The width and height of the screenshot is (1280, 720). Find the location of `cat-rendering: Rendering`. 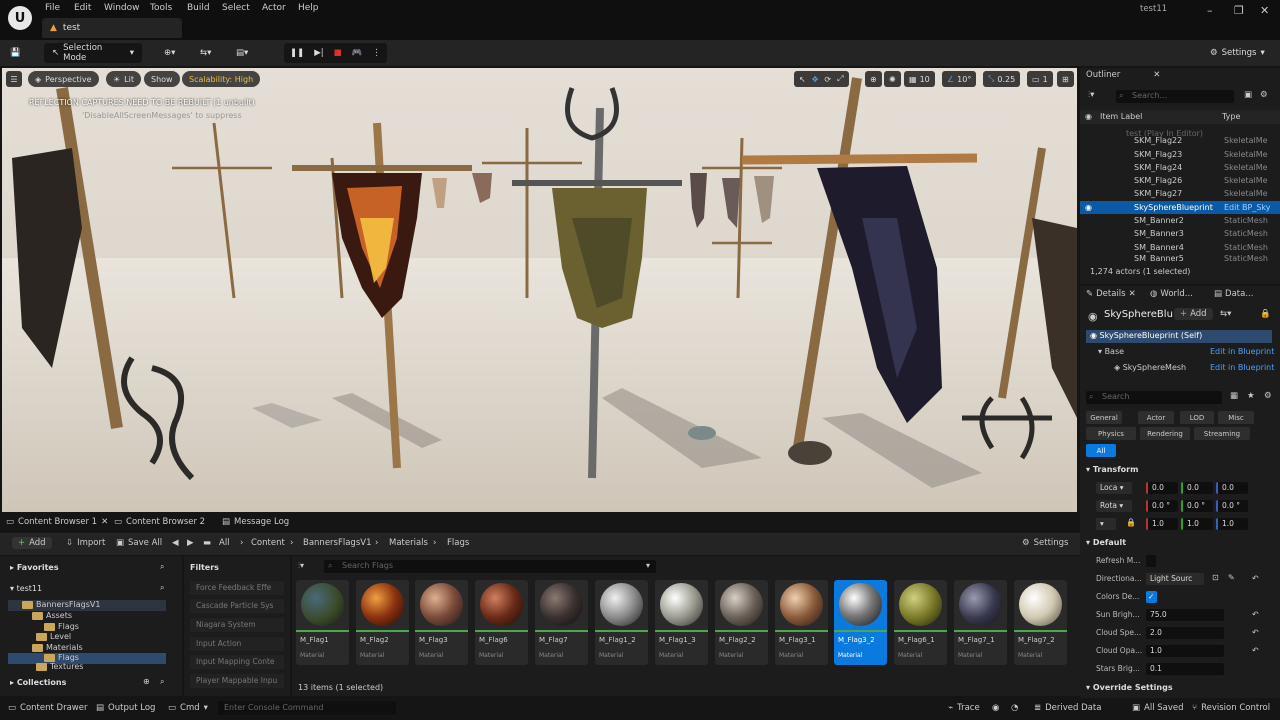

cat-rendering: Rendering is located at coordinates (1165, 433).